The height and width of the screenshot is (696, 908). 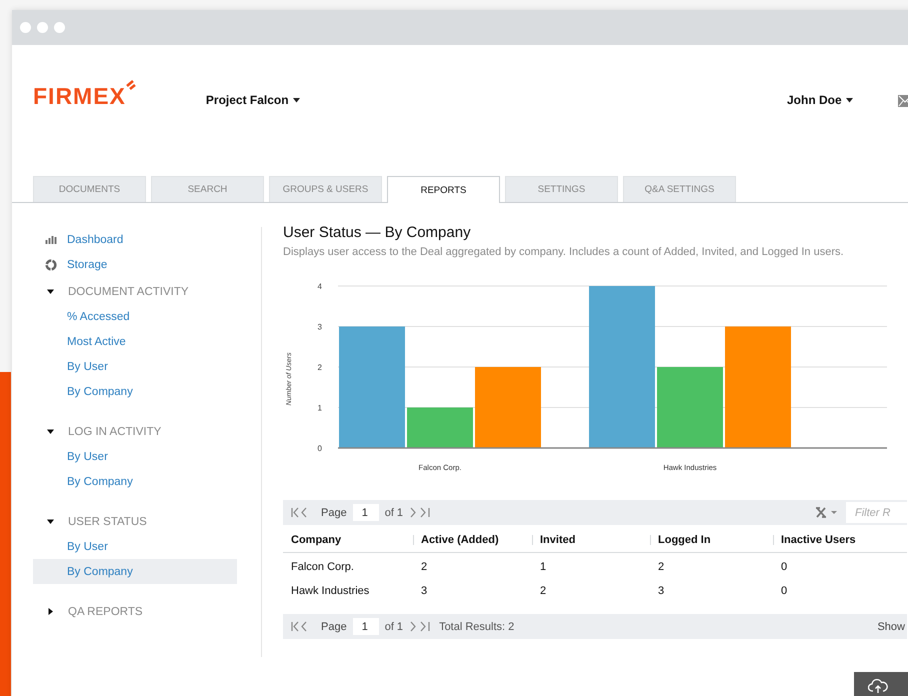 I want to click on section-heading: QA REPORTS, so click(x=105, y=612).